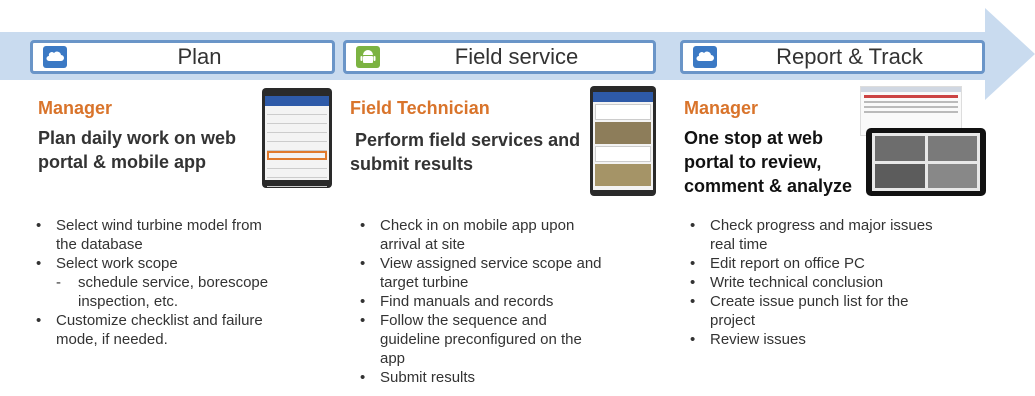 This screenshot has width=1035, height=396. I want to click on tablet-review-screenshot, so click(926, 162).